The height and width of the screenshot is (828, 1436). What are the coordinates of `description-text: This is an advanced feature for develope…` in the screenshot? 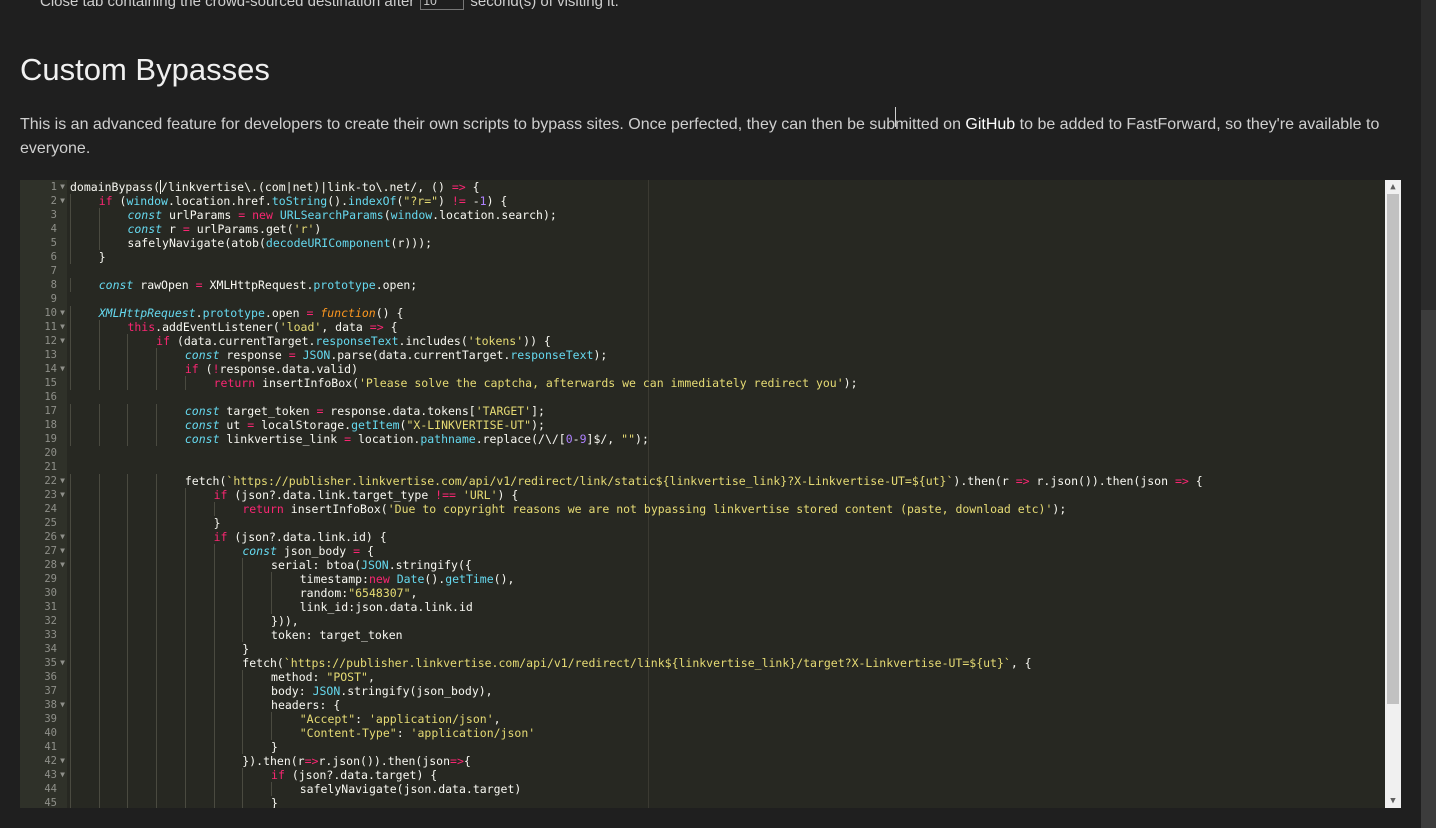 It's located at (493, 124).